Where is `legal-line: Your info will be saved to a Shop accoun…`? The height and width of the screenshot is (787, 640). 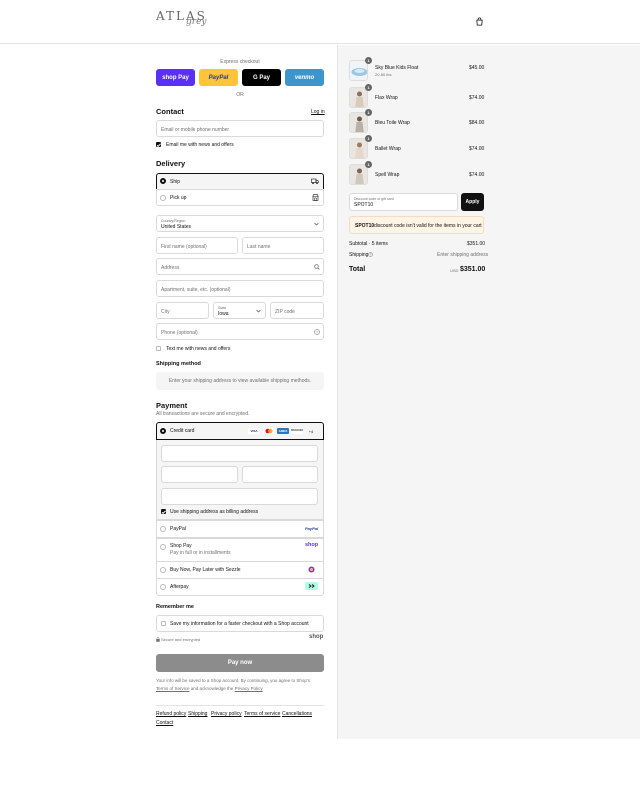
legal-line: Your info will be saved to a Shop accoun… is located at coordinates (233, 680).